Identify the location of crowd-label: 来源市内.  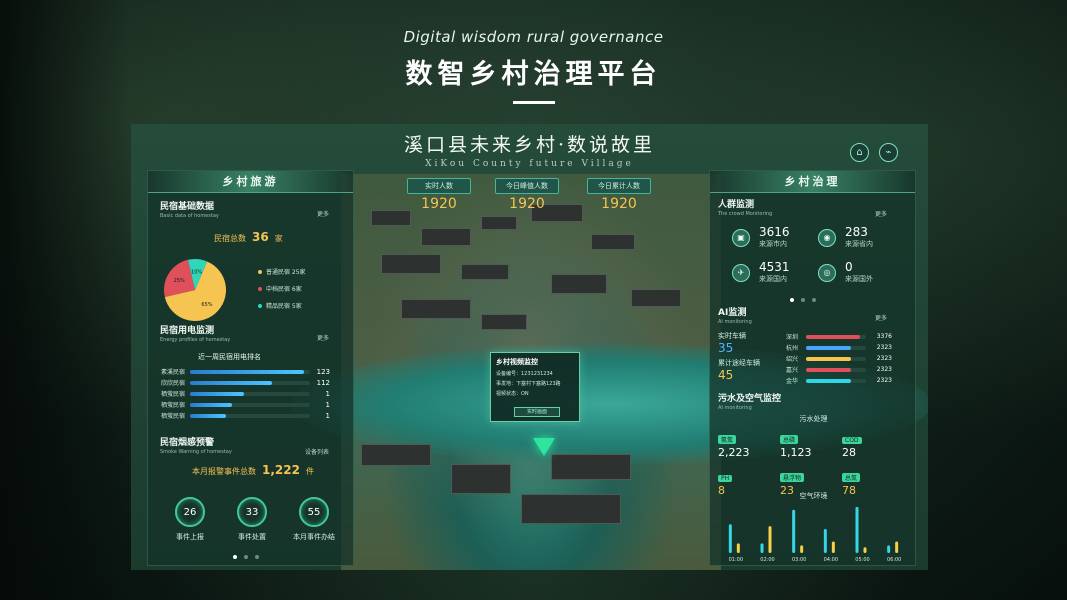
(773, 244).